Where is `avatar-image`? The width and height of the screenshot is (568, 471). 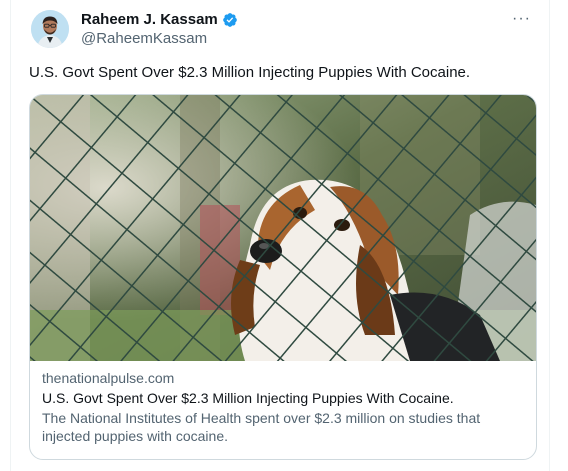
avatar-image is located at coordinates (50, 29).